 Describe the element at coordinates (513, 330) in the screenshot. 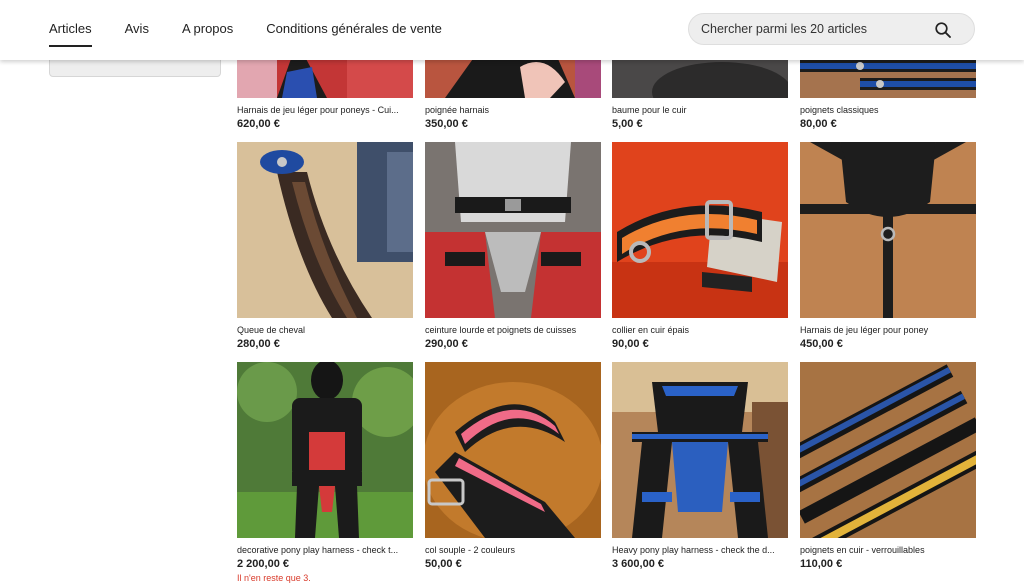

I see `listing-title: ceinture lourde et poignets de cuisses` at that location.